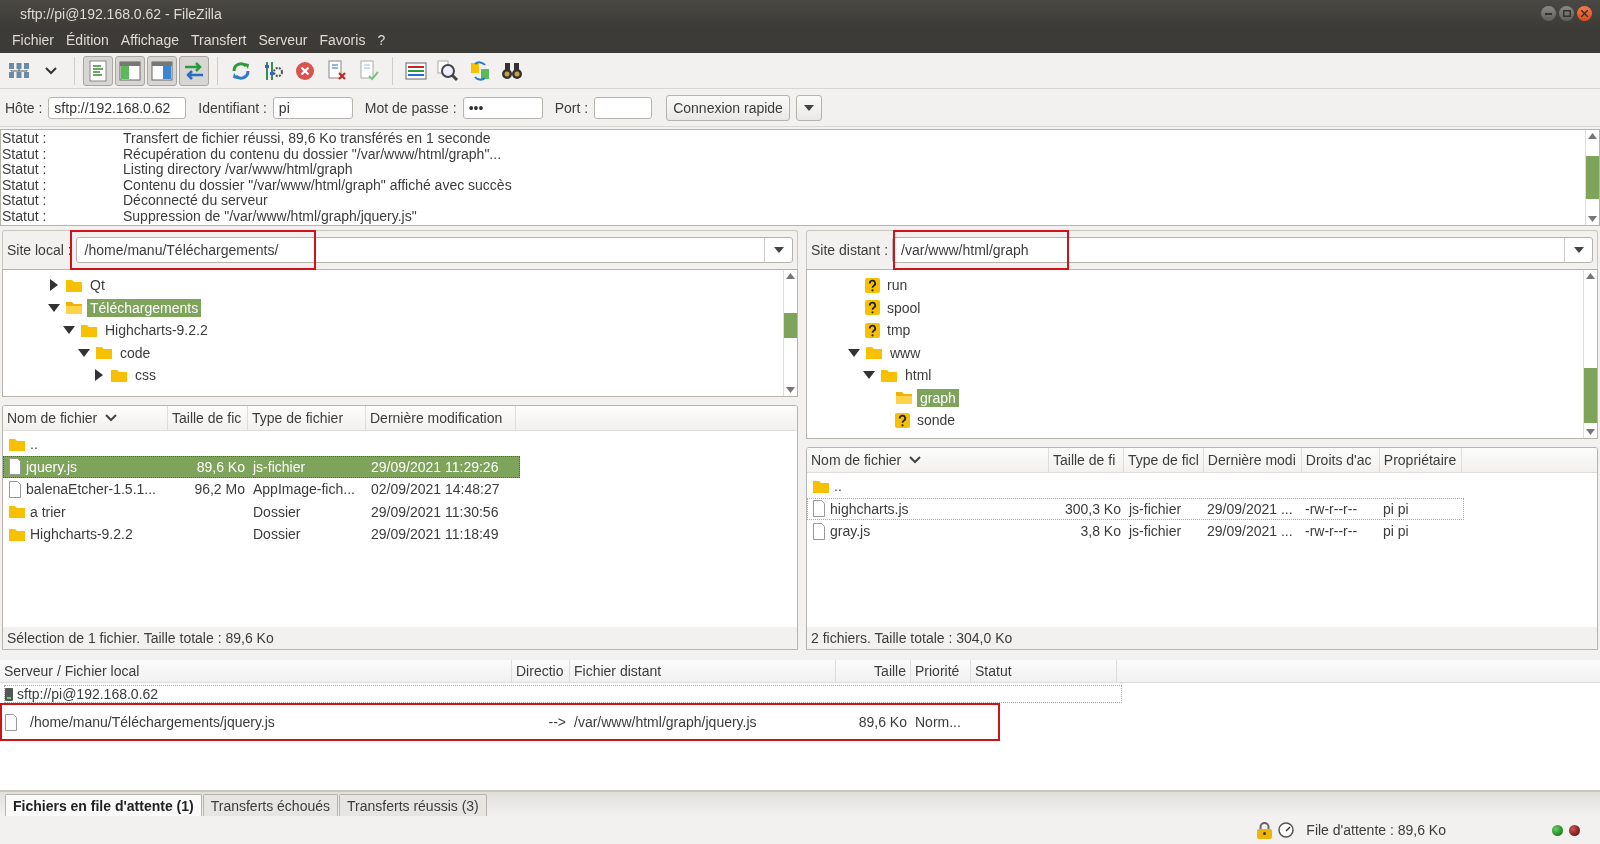 This screenshot has width=1600, height=844. I want to click on tab: Transferts échoués, so click(270, 805).